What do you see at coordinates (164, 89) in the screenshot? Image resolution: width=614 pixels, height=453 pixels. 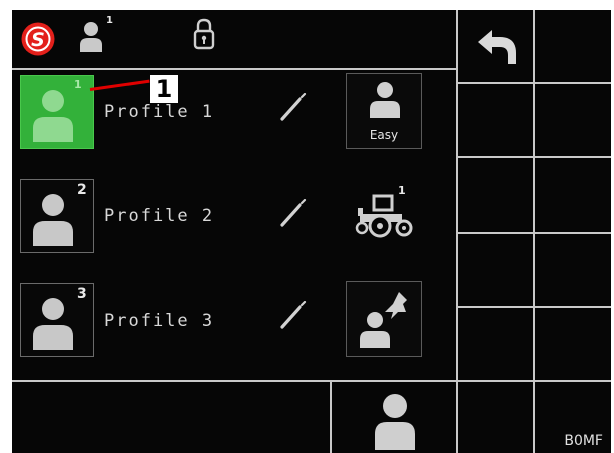 I see `callout-number: 1` at bounding box center [164, 89].